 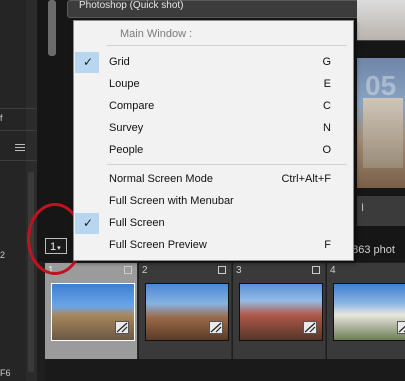 What do you see at coordinates (3, 255) in the screenshot?
I see `left-panel-label: 2` at bounding box center [3, 255].